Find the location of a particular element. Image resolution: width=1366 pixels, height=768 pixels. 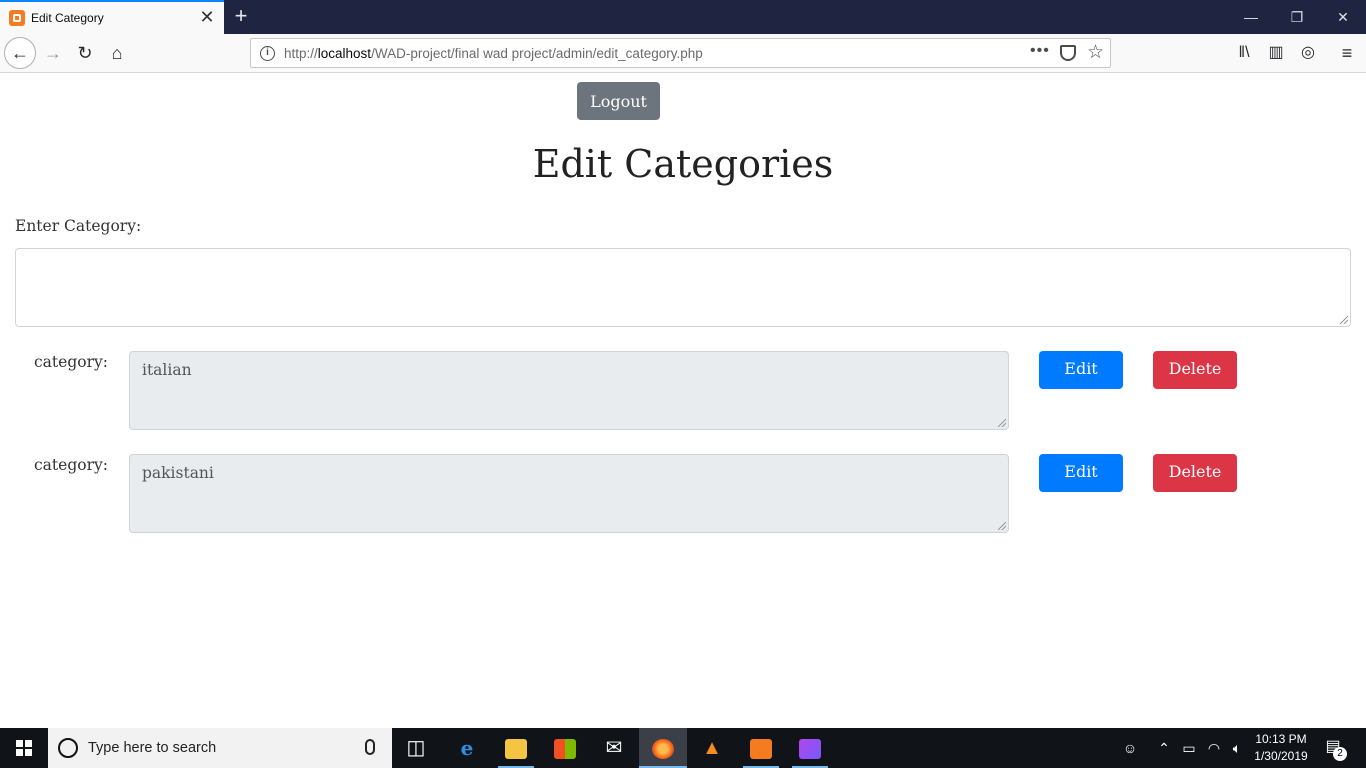

firefox-icon is located at coordinates (663, 748).